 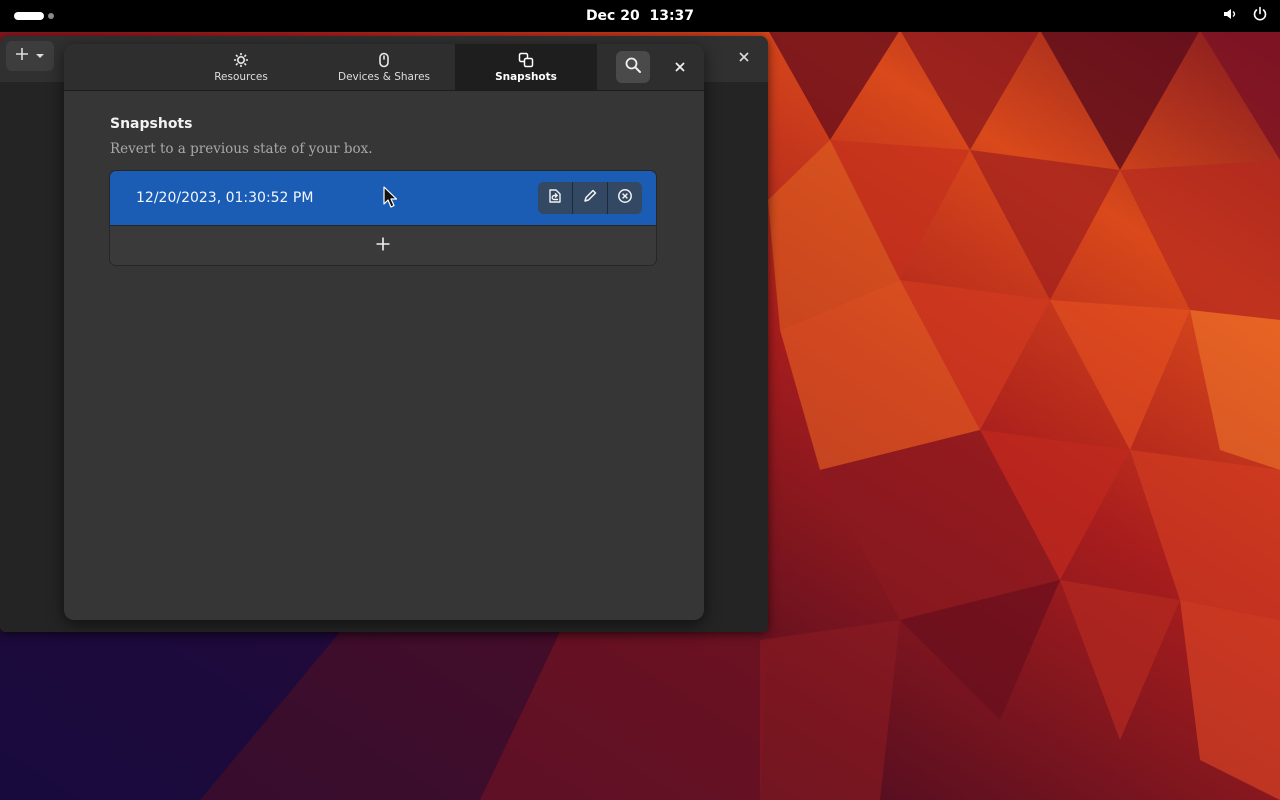 I want to click on snapshot-label: 12/20/2023, 01:30:52 PM, so click(x=225, y=198).